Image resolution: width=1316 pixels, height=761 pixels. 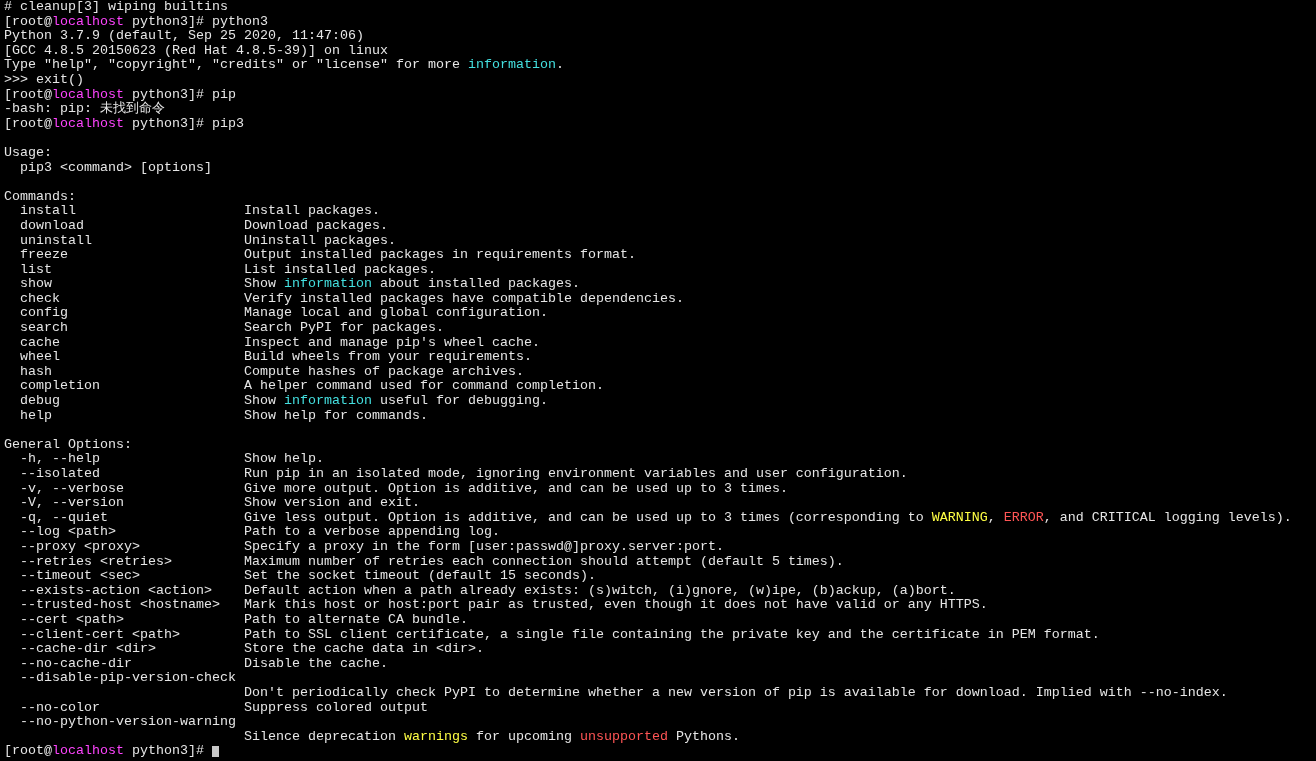 I want to click on option-description: Inspect and manage pip's wheel cache., so click(x=392, y=343).